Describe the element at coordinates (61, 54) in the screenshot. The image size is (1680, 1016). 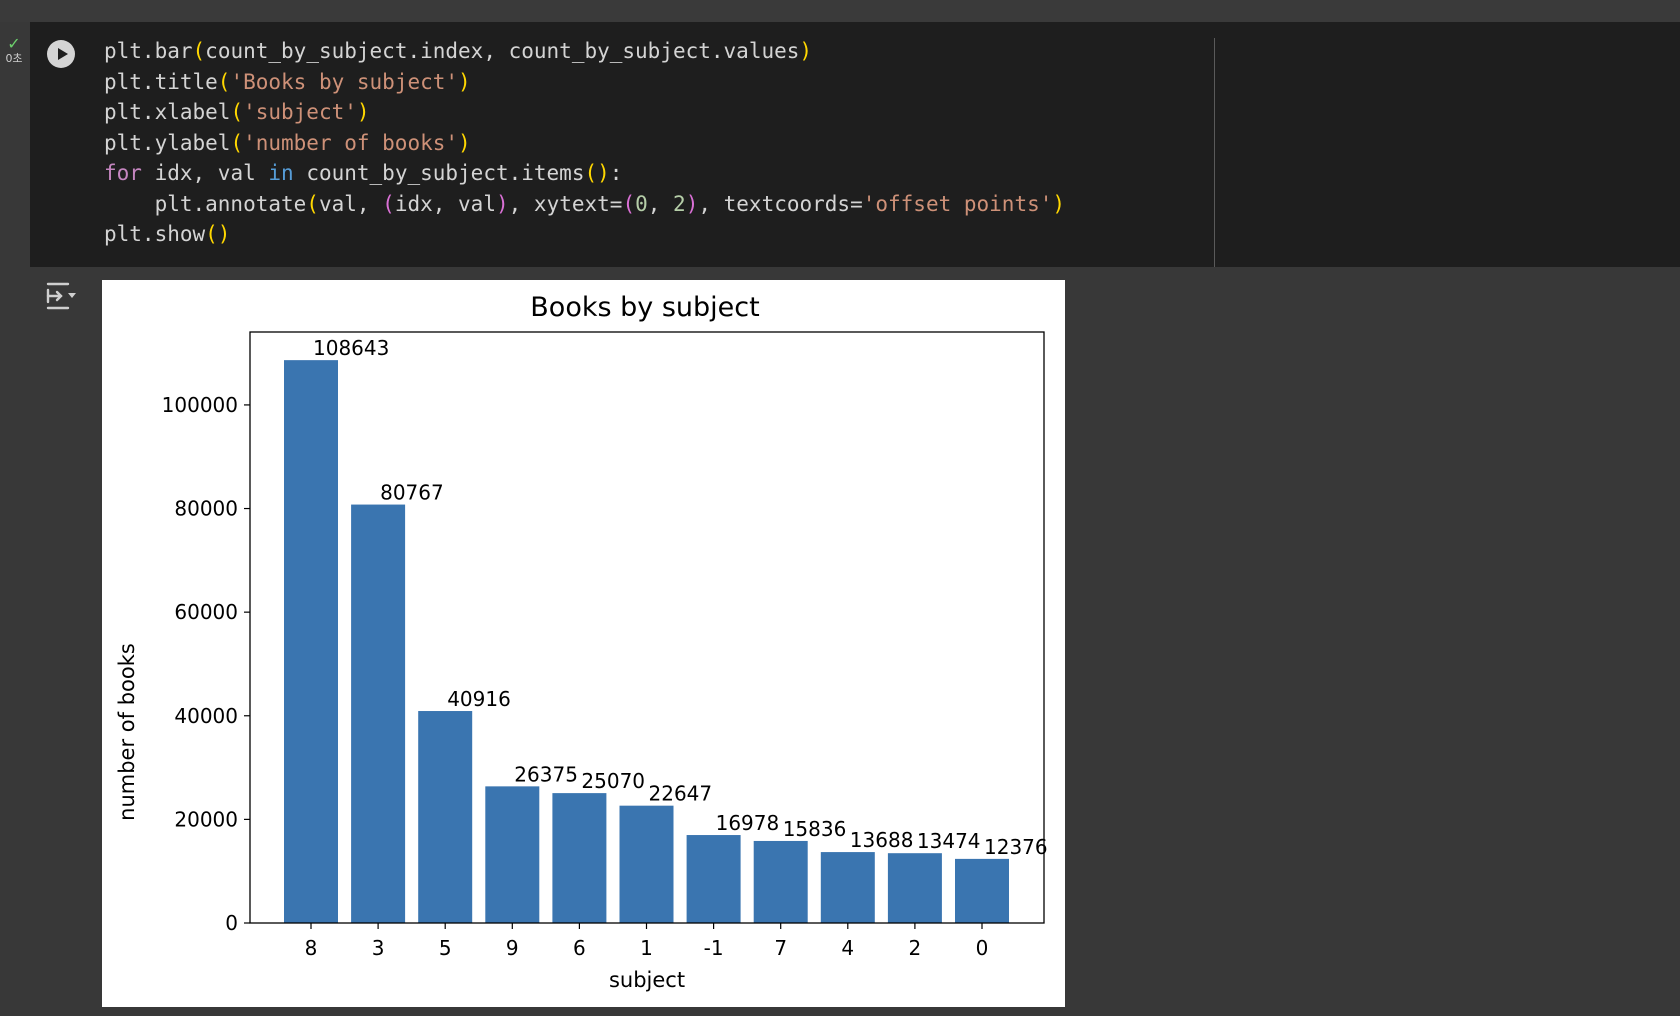
I see `play-icon` at that location.